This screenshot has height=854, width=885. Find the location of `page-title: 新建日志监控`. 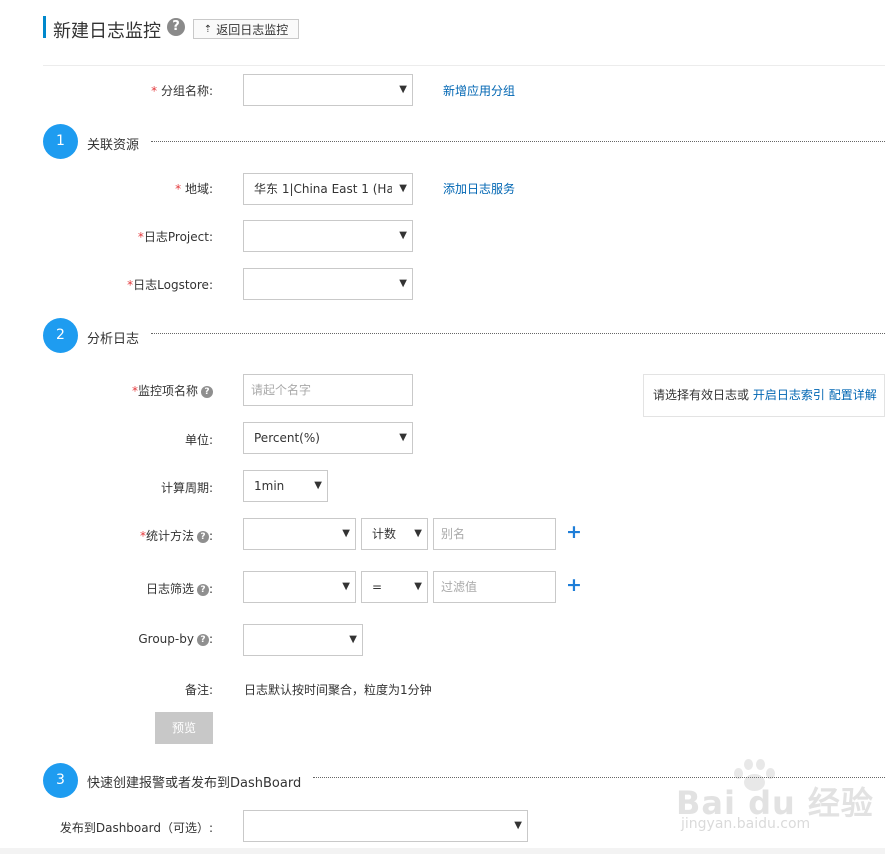

page-title: 新建日志监控 is located at coordinates (107, 31).